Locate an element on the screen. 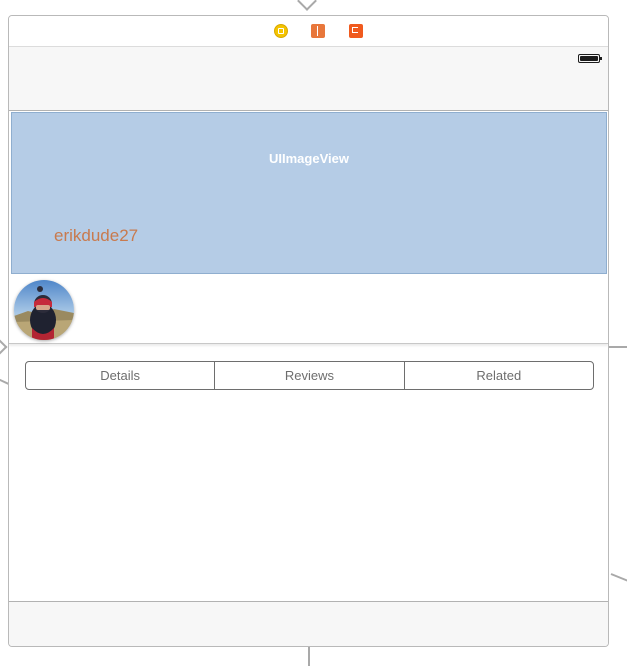 This screenshot has width=627, height=666. scene-dock is located at coordinates (308, 31).